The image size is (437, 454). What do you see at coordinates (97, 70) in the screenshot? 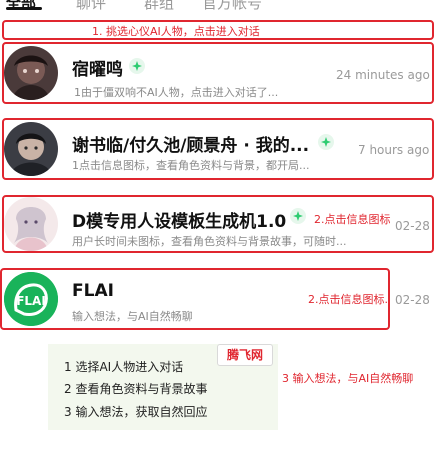
I see `chat-name: 宿曜鸣` at bounding box center [97, 70].